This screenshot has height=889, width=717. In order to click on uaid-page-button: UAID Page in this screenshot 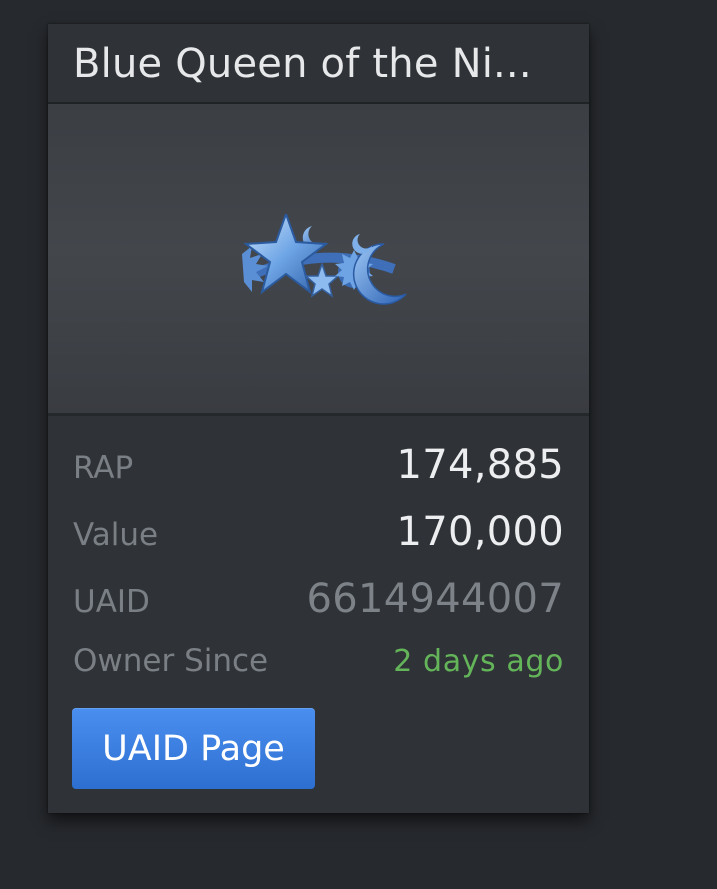, I will do `click(193, 748)`.